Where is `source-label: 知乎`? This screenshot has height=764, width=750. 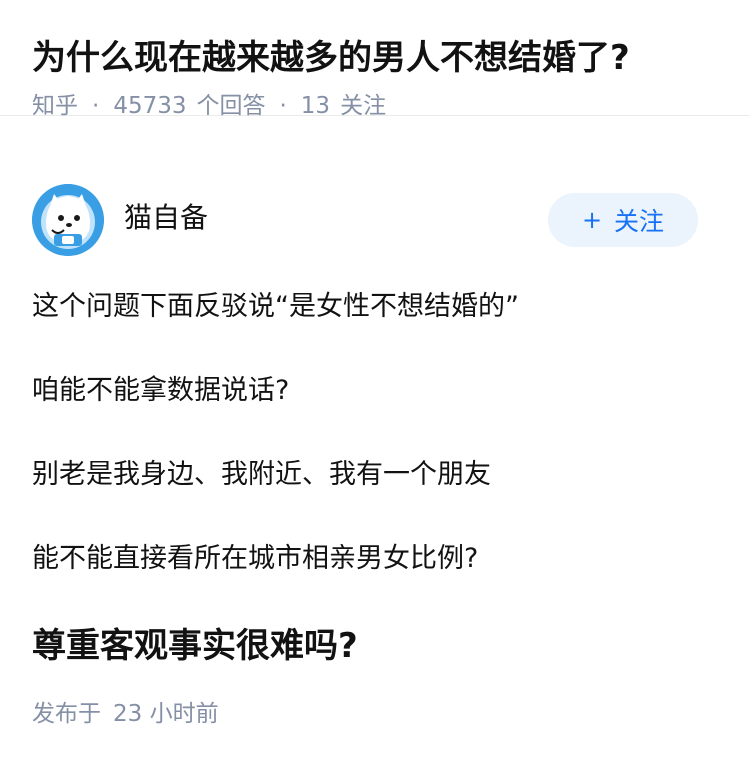 source-label: 知乎 is located at coordinates (55, 106).